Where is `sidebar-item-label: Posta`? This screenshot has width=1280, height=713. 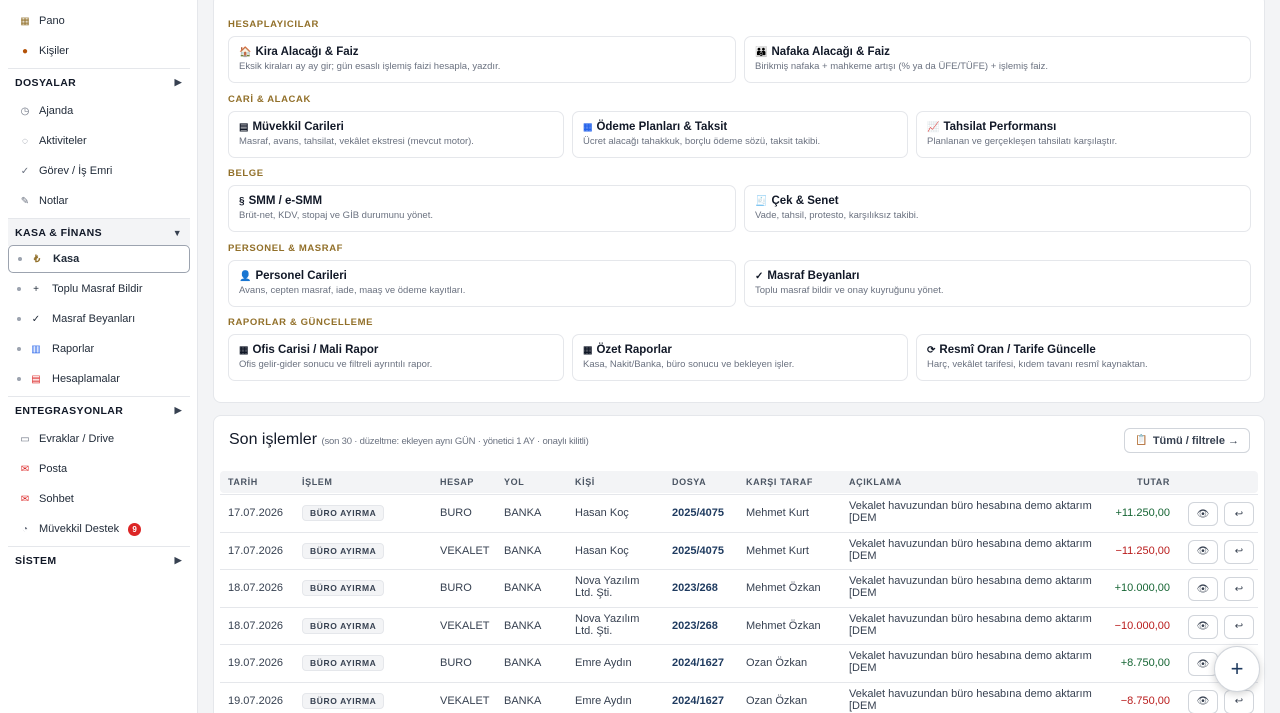 sidebar-item-label: Posta is located at coordinates (53, 469).